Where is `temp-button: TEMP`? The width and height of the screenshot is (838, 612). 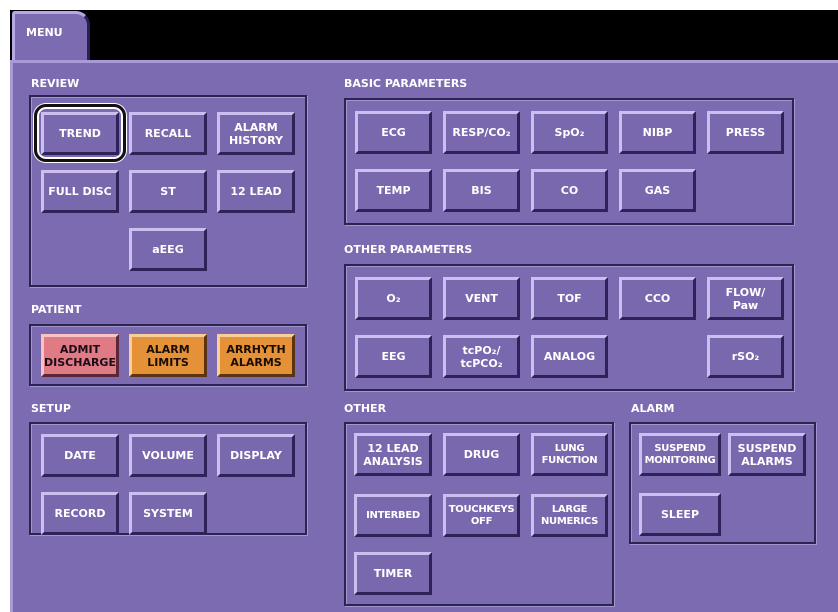 temp-button: TEMP is located at coordinates (393, 190).